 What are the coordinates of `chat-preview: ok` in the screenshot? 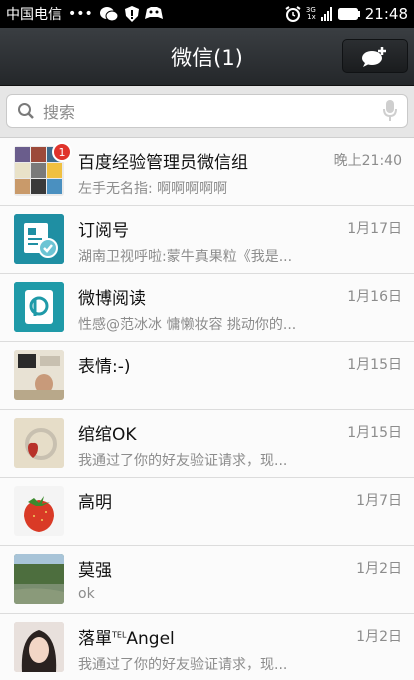 It's located at (86, 594).